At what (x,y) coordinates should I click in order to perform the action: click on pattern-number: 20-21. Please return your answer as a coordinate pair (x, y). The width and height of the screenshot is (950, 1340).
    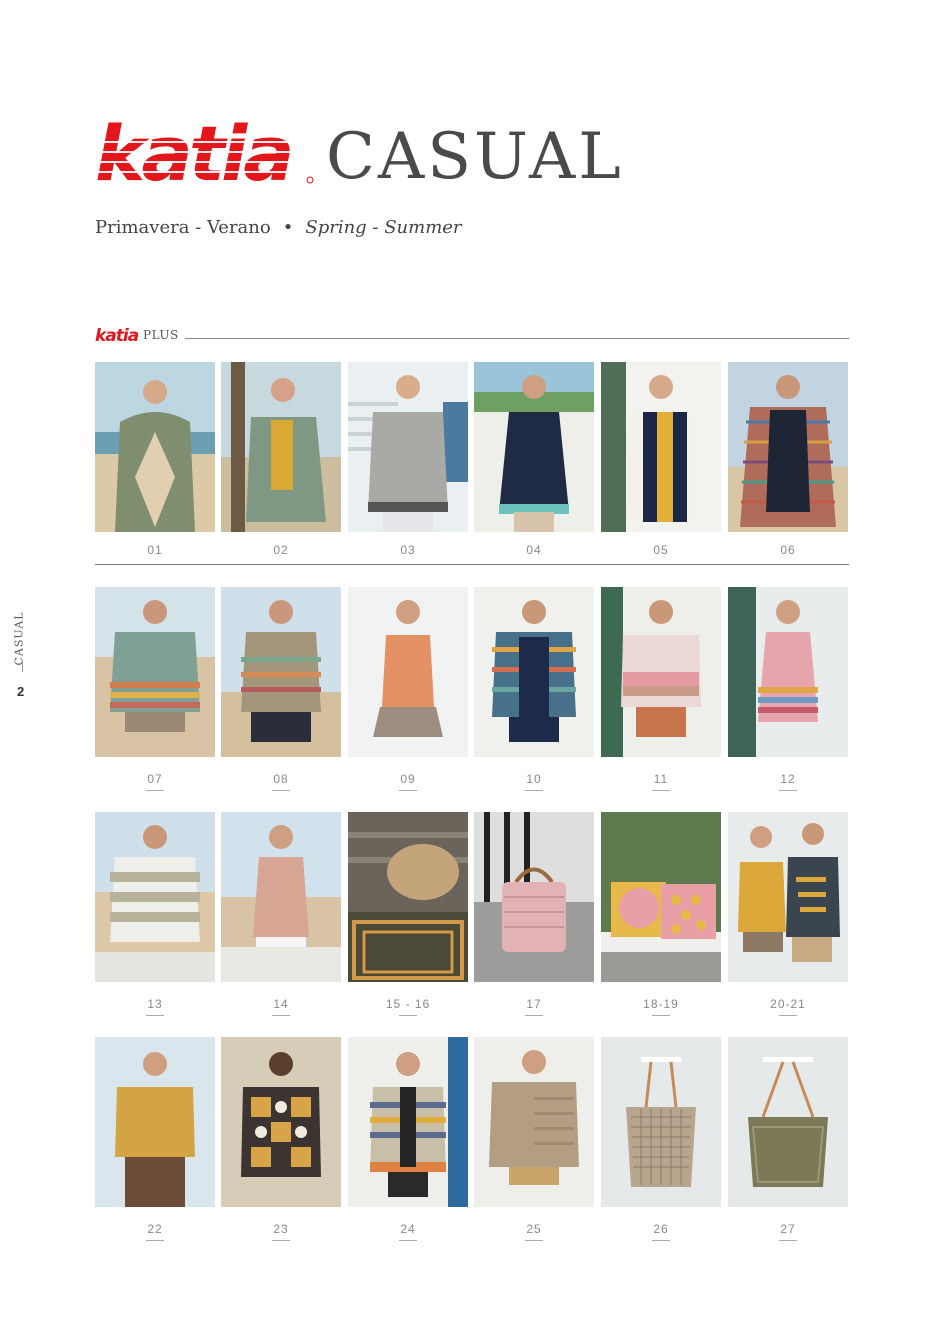
    Looking at the image, I should click on (788, 1006).